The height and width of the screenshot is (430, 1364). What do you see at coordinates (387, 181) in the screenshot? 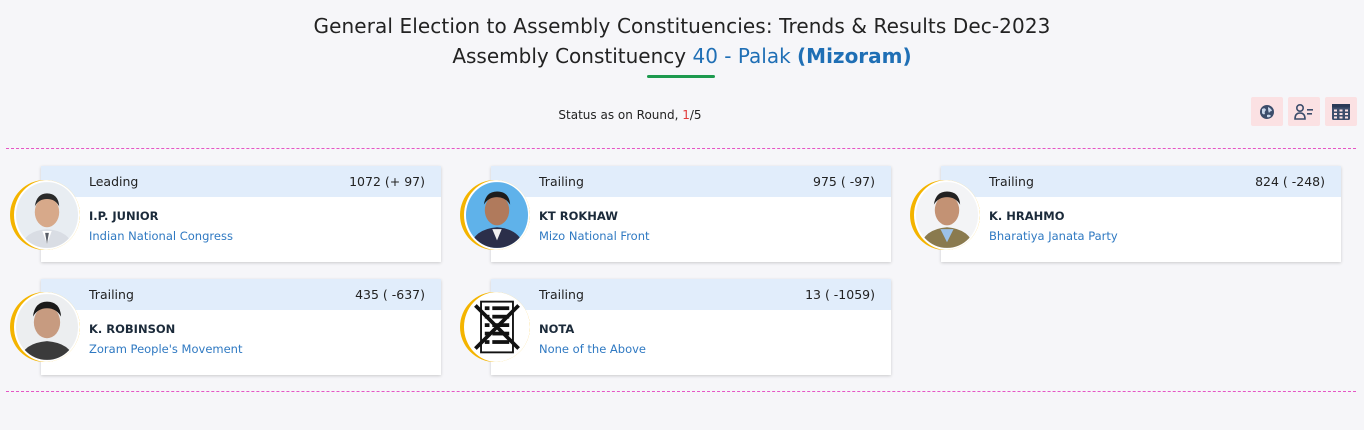
I see `candidate-votes: 1072 (+ 97)` at bounding box center [387, 181].